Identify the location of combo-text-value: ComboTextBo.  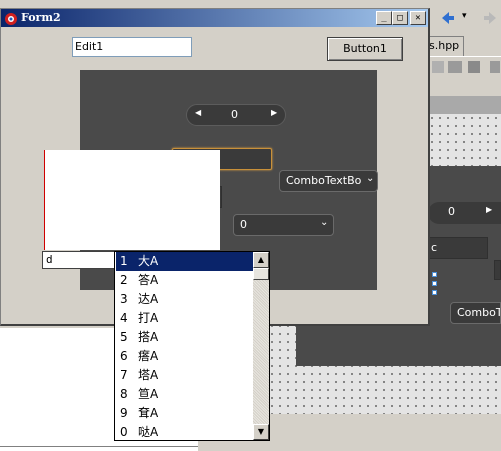
(324, 180).